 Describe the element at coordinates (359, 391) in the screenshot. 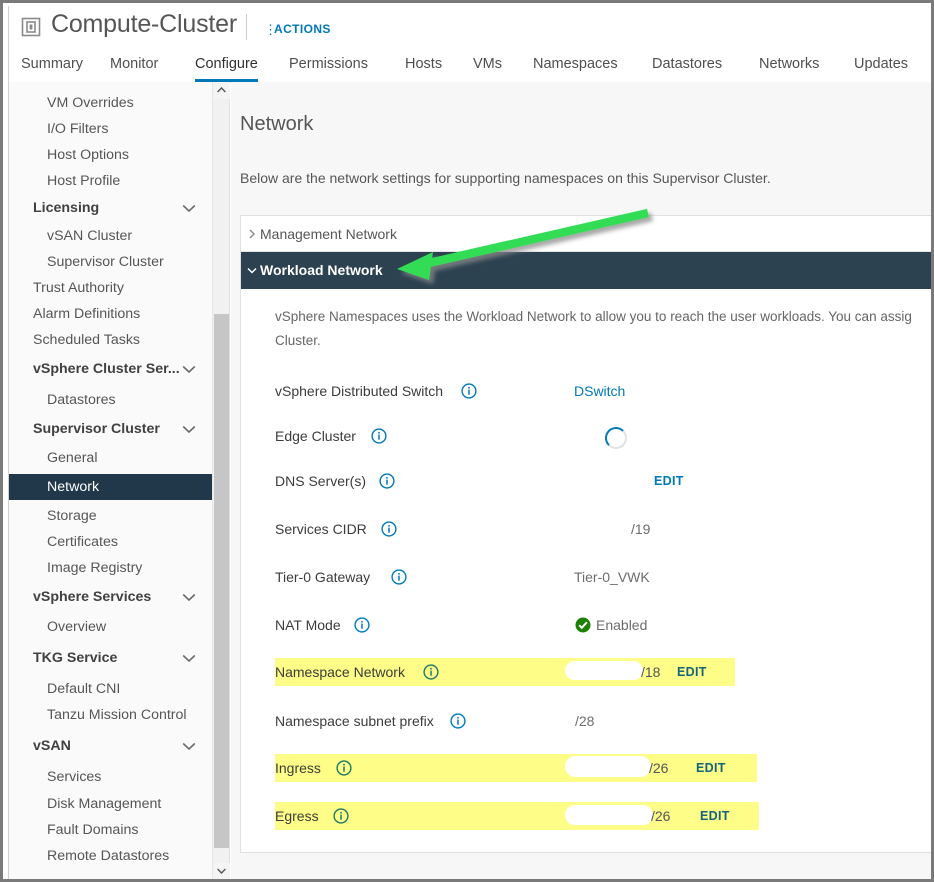

I see `property-label: vSphere Distributed Switch` at that location.